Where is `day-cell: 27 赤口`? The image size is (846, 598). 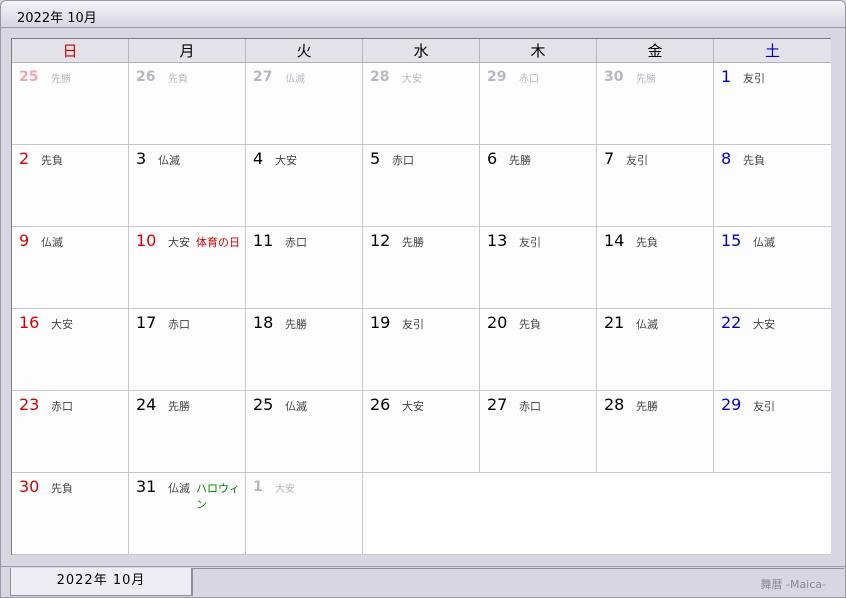 day-cell: 27 赤口 is located at coordinates (538, 432).